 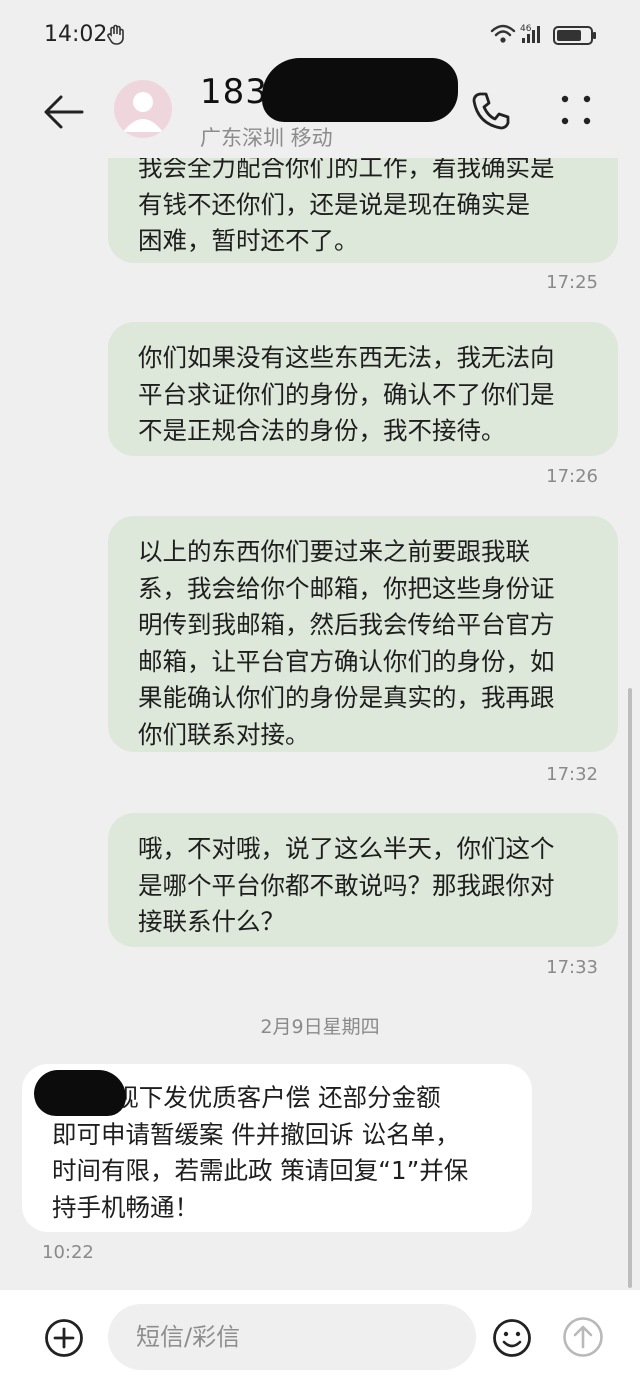 What do you see at coordinates (583, 1337) in the screenshot?
I see `send-icon` at bounding box center [583, 1337].